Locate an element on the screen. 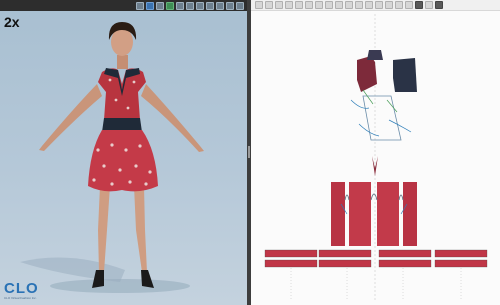 This screenshot has width=500, height=305. topstitch-icon is located at coordinates (389, 5).